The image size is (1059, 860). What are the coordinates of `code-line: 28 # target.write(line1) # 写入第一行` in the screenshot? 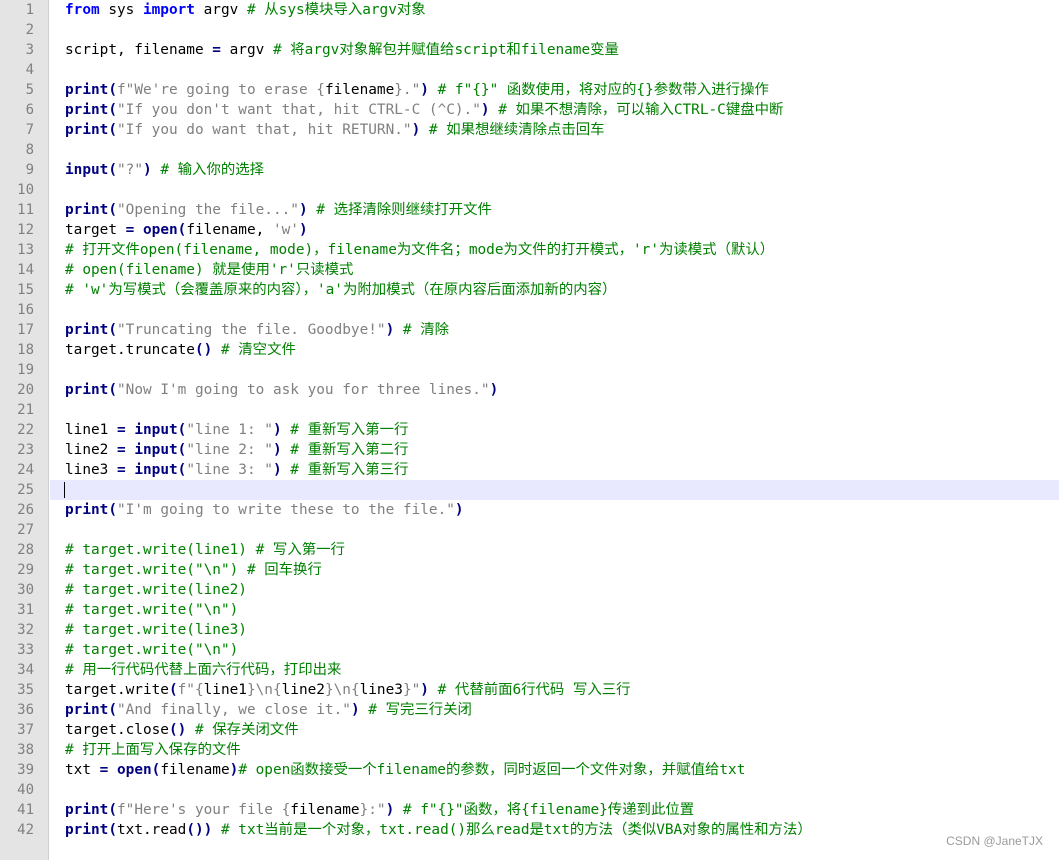 It's located at (538, 550).